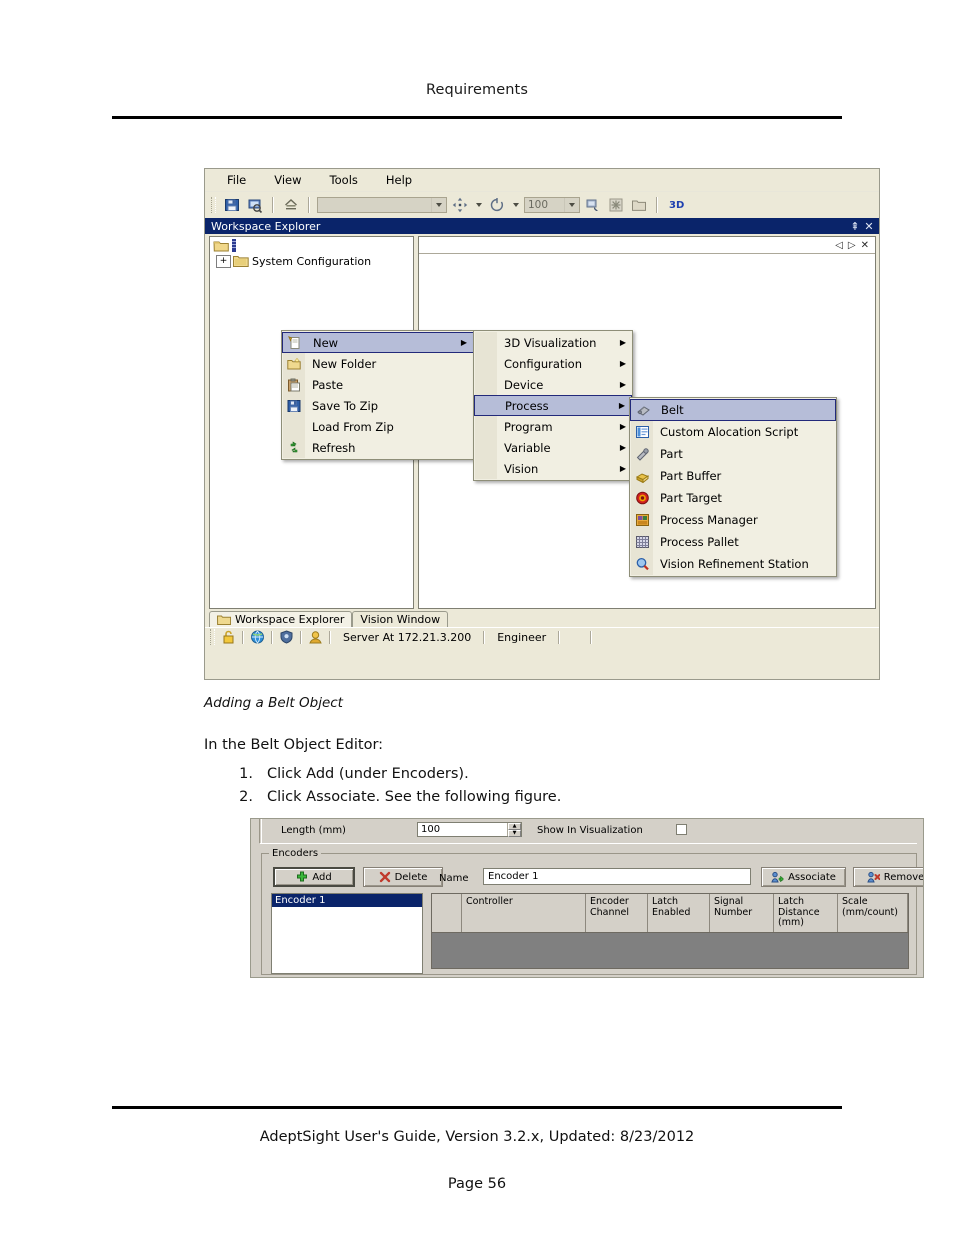  I want to click on lock-icon, so click(228, 637).